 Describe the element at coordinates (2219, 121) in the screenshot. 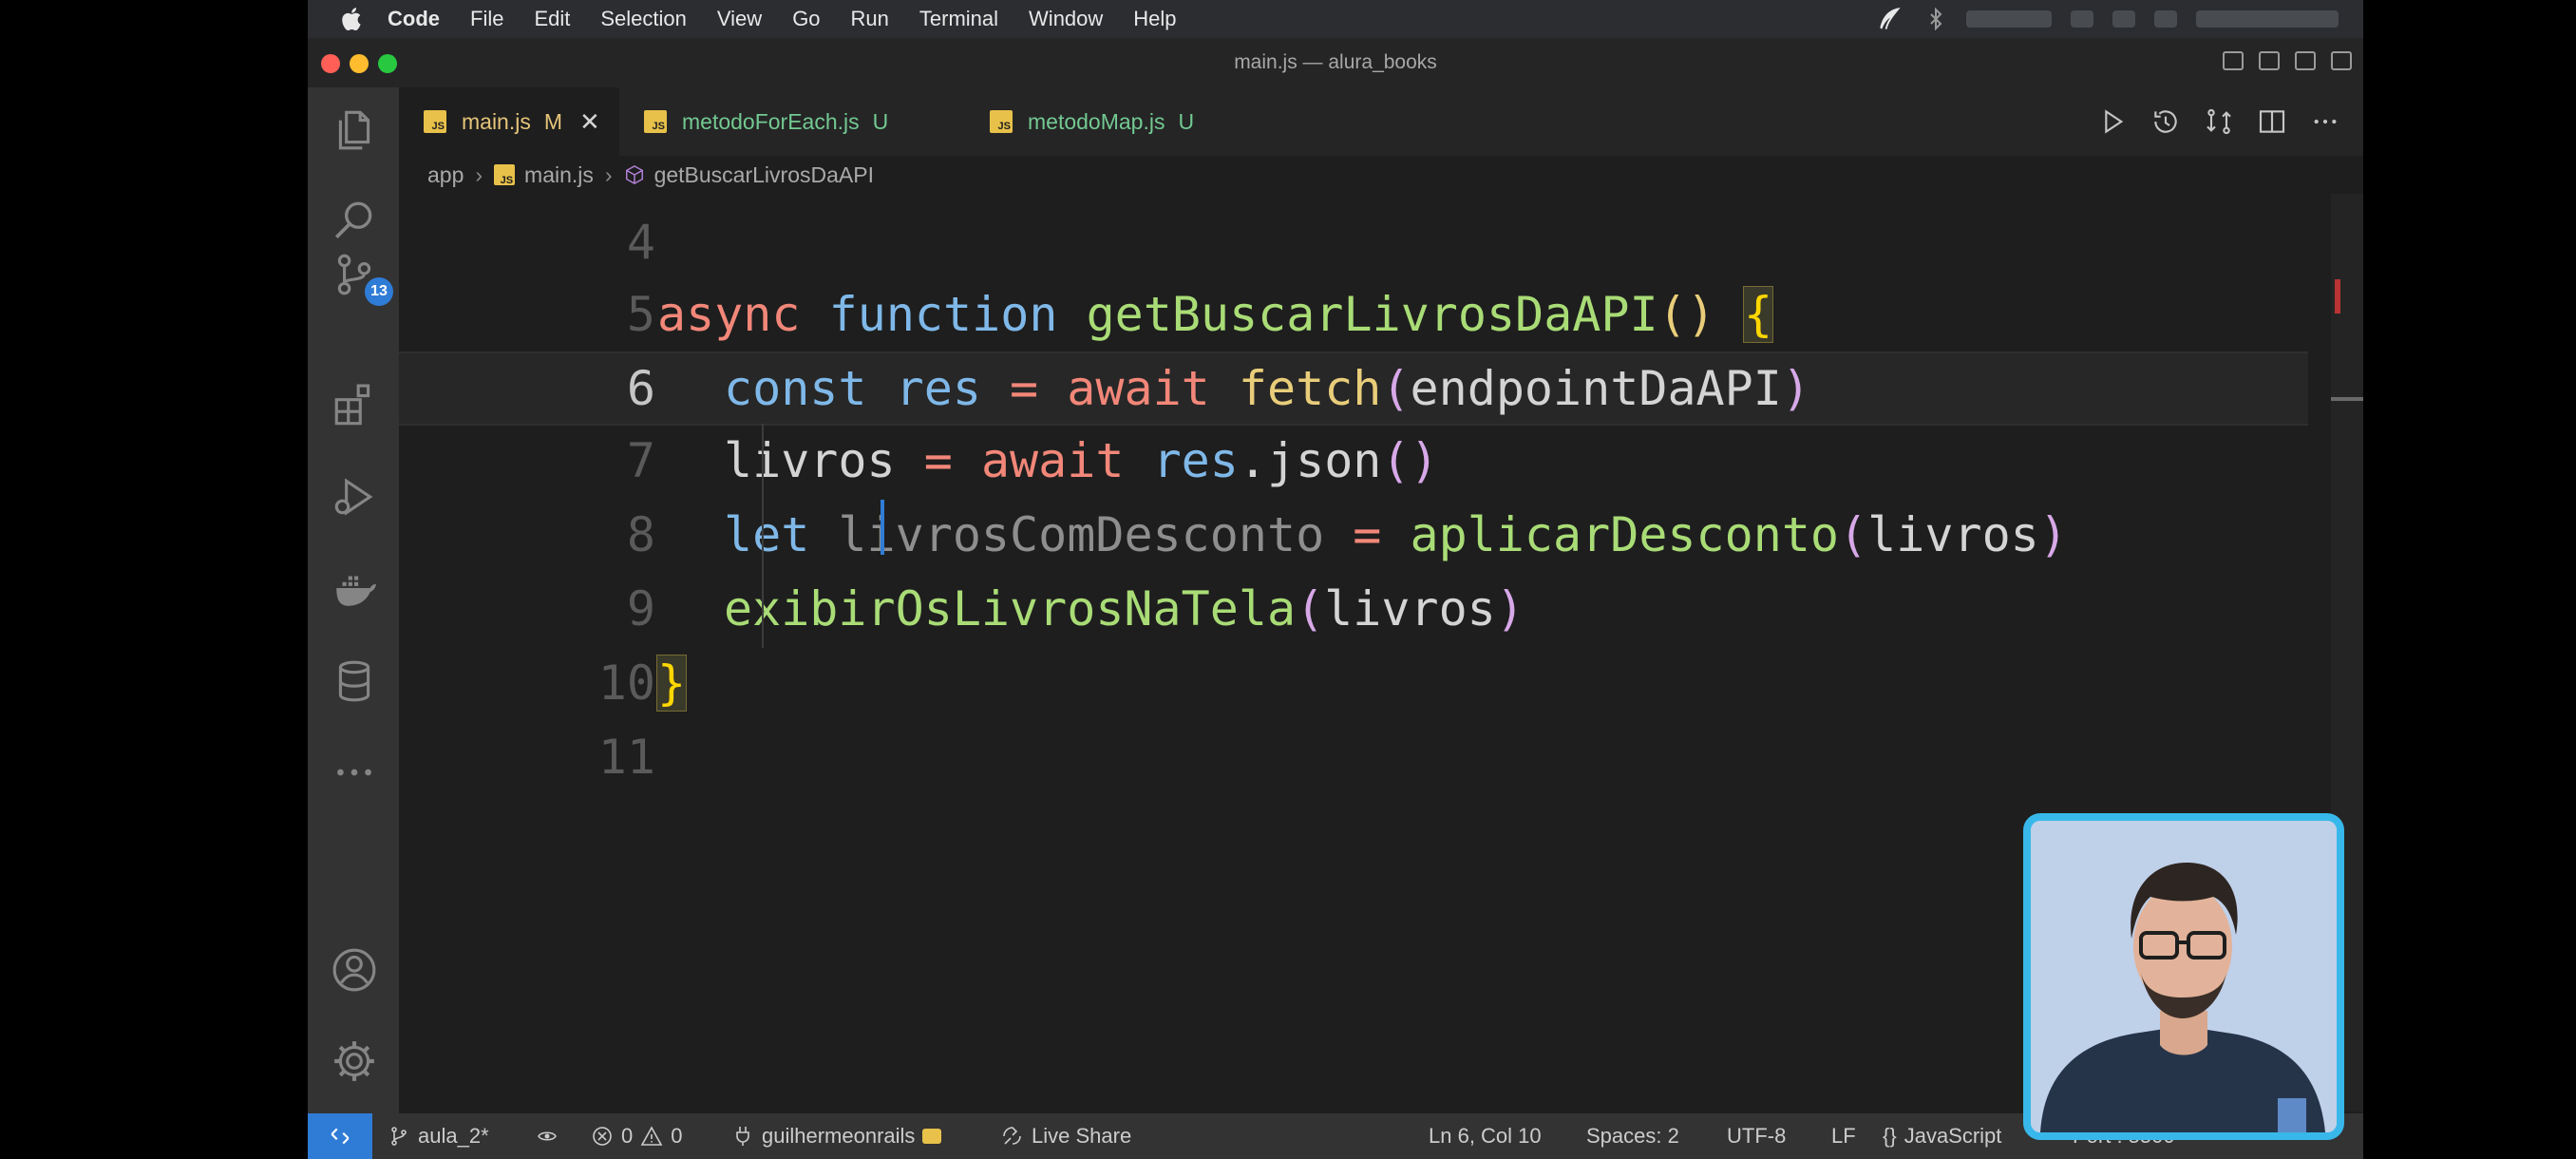

I see `compare-icon` at that location.